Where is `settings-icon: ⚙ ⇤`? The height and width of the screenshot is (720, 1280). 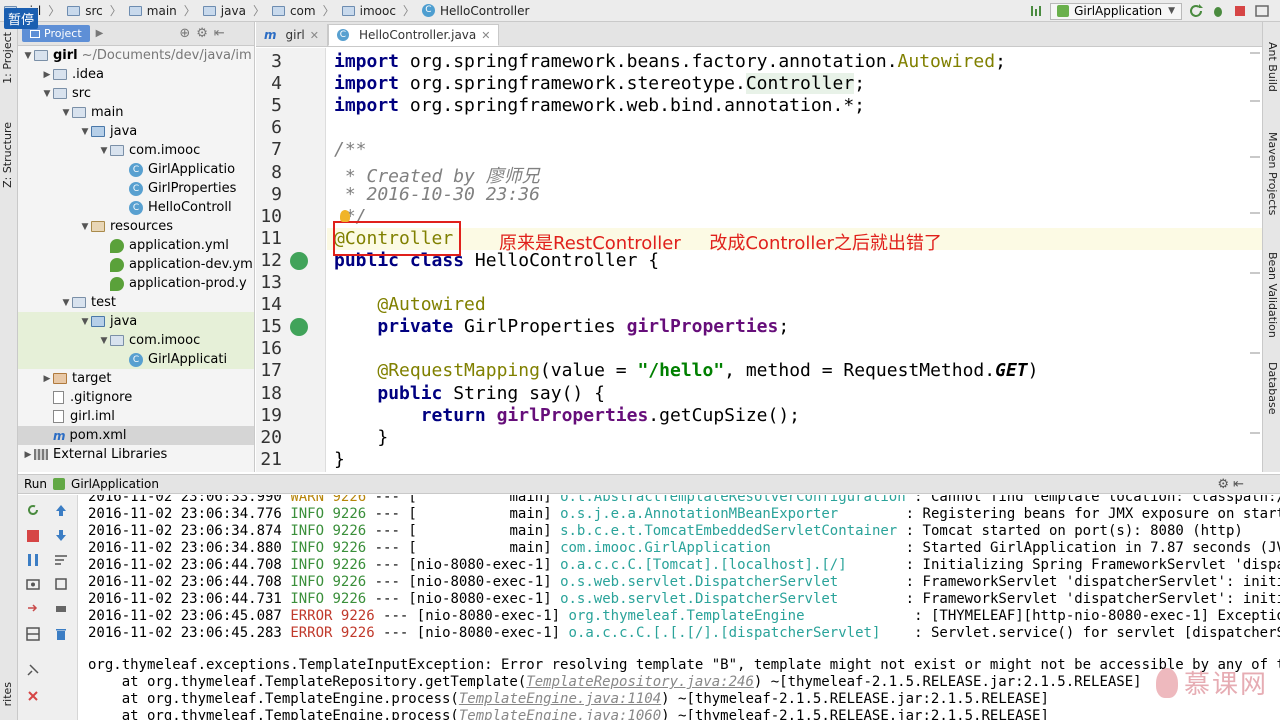
settings-icon: ⚙ ⇤ is located at coordinates (1230, 484).